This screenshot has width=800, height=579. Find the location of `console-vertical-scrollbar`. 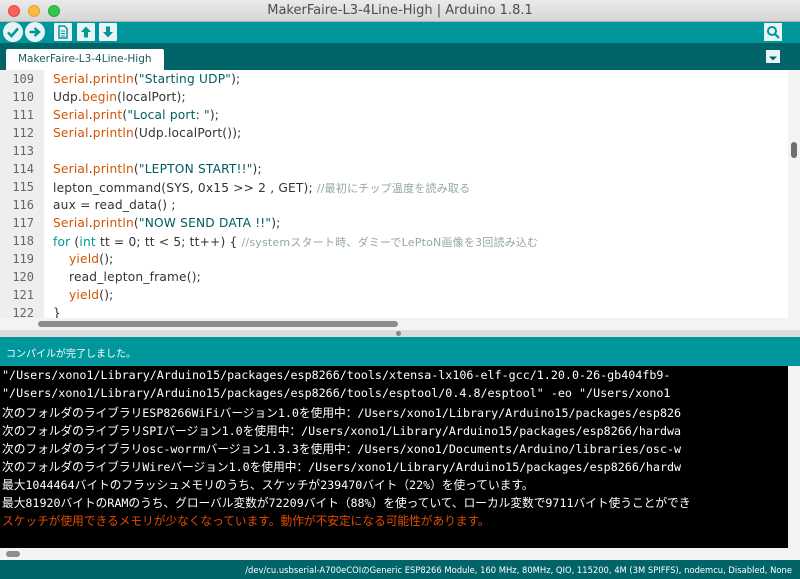

console-vertical-scrollbar is located at coordinates (794, 457).